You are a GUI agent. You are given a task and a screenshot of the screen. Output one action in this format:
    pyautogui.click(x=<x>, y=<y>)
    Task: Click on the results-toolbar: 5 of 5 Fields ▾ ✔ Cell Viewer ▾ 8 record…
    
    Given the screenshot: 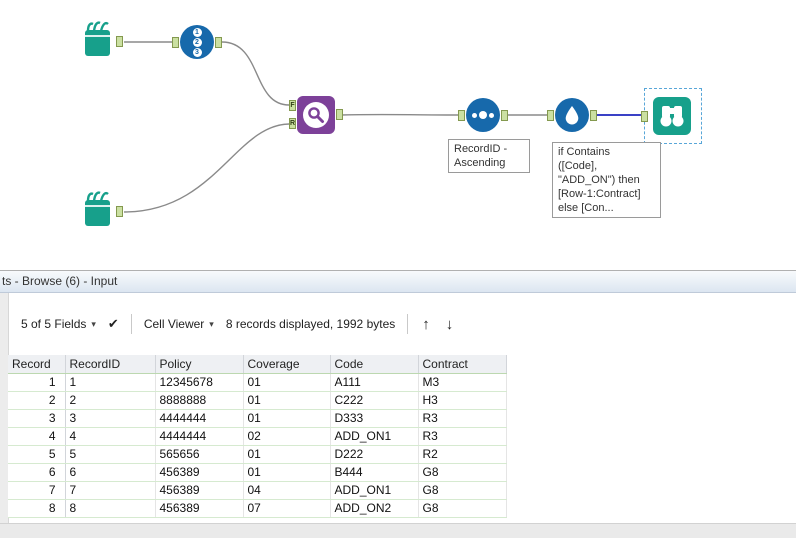 What is the action you would take?
    pyautogui.click(x=402, y=324)
    